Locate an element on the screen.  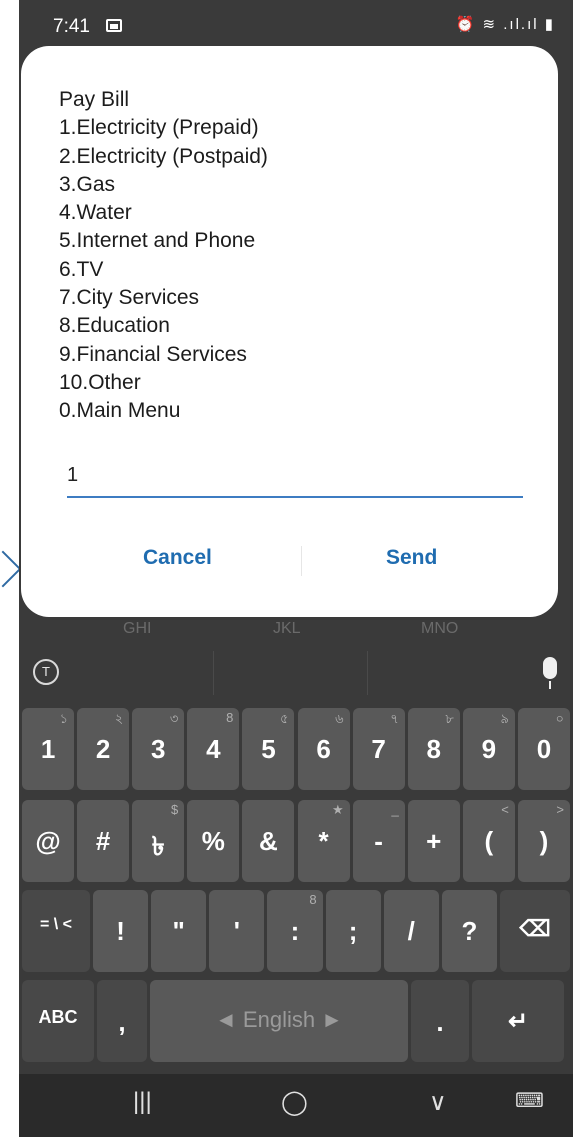
menu-option: 2.Electricity (Postpaid) is located at coordinates (163, 156).